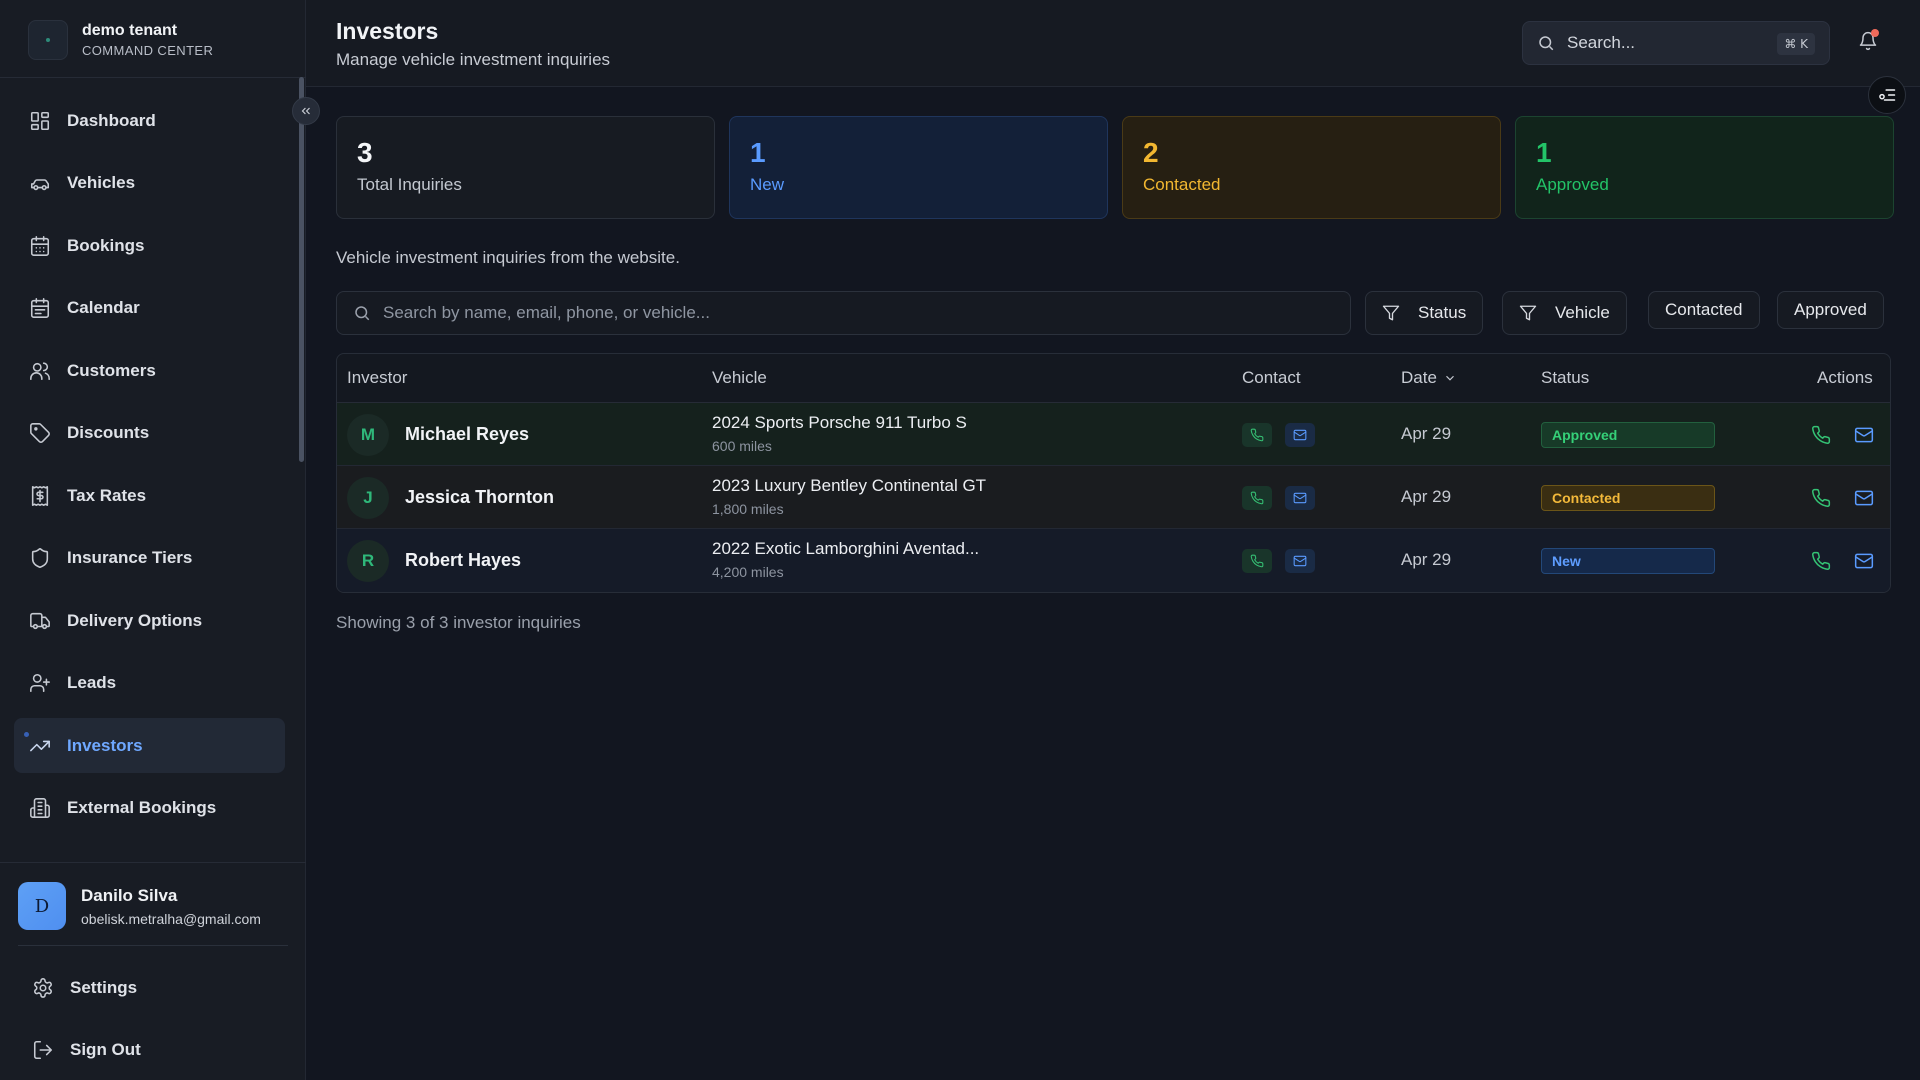 The width and height of the screenshot is (1920, 1080). What do you see at coordinates (43, 1050) in the screenshot?
I see `log-out-icon` at bounding box center [43, 1050].